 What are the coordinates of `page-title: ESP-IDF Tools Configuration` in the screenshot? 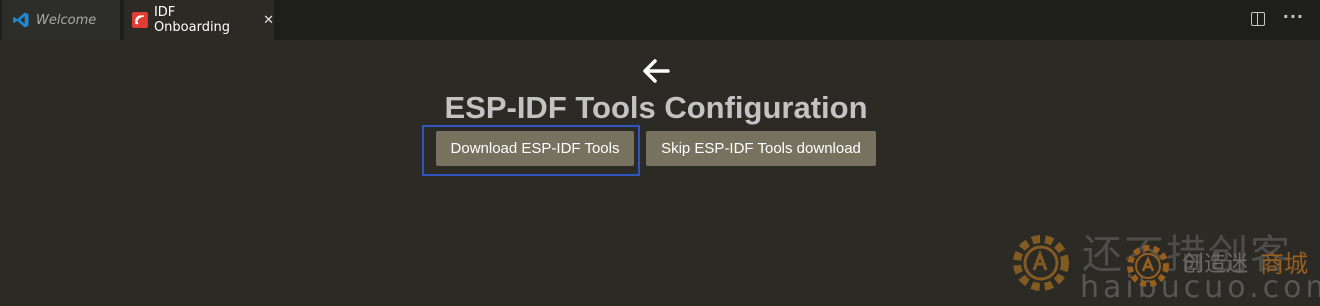 It's located at (656, 107).